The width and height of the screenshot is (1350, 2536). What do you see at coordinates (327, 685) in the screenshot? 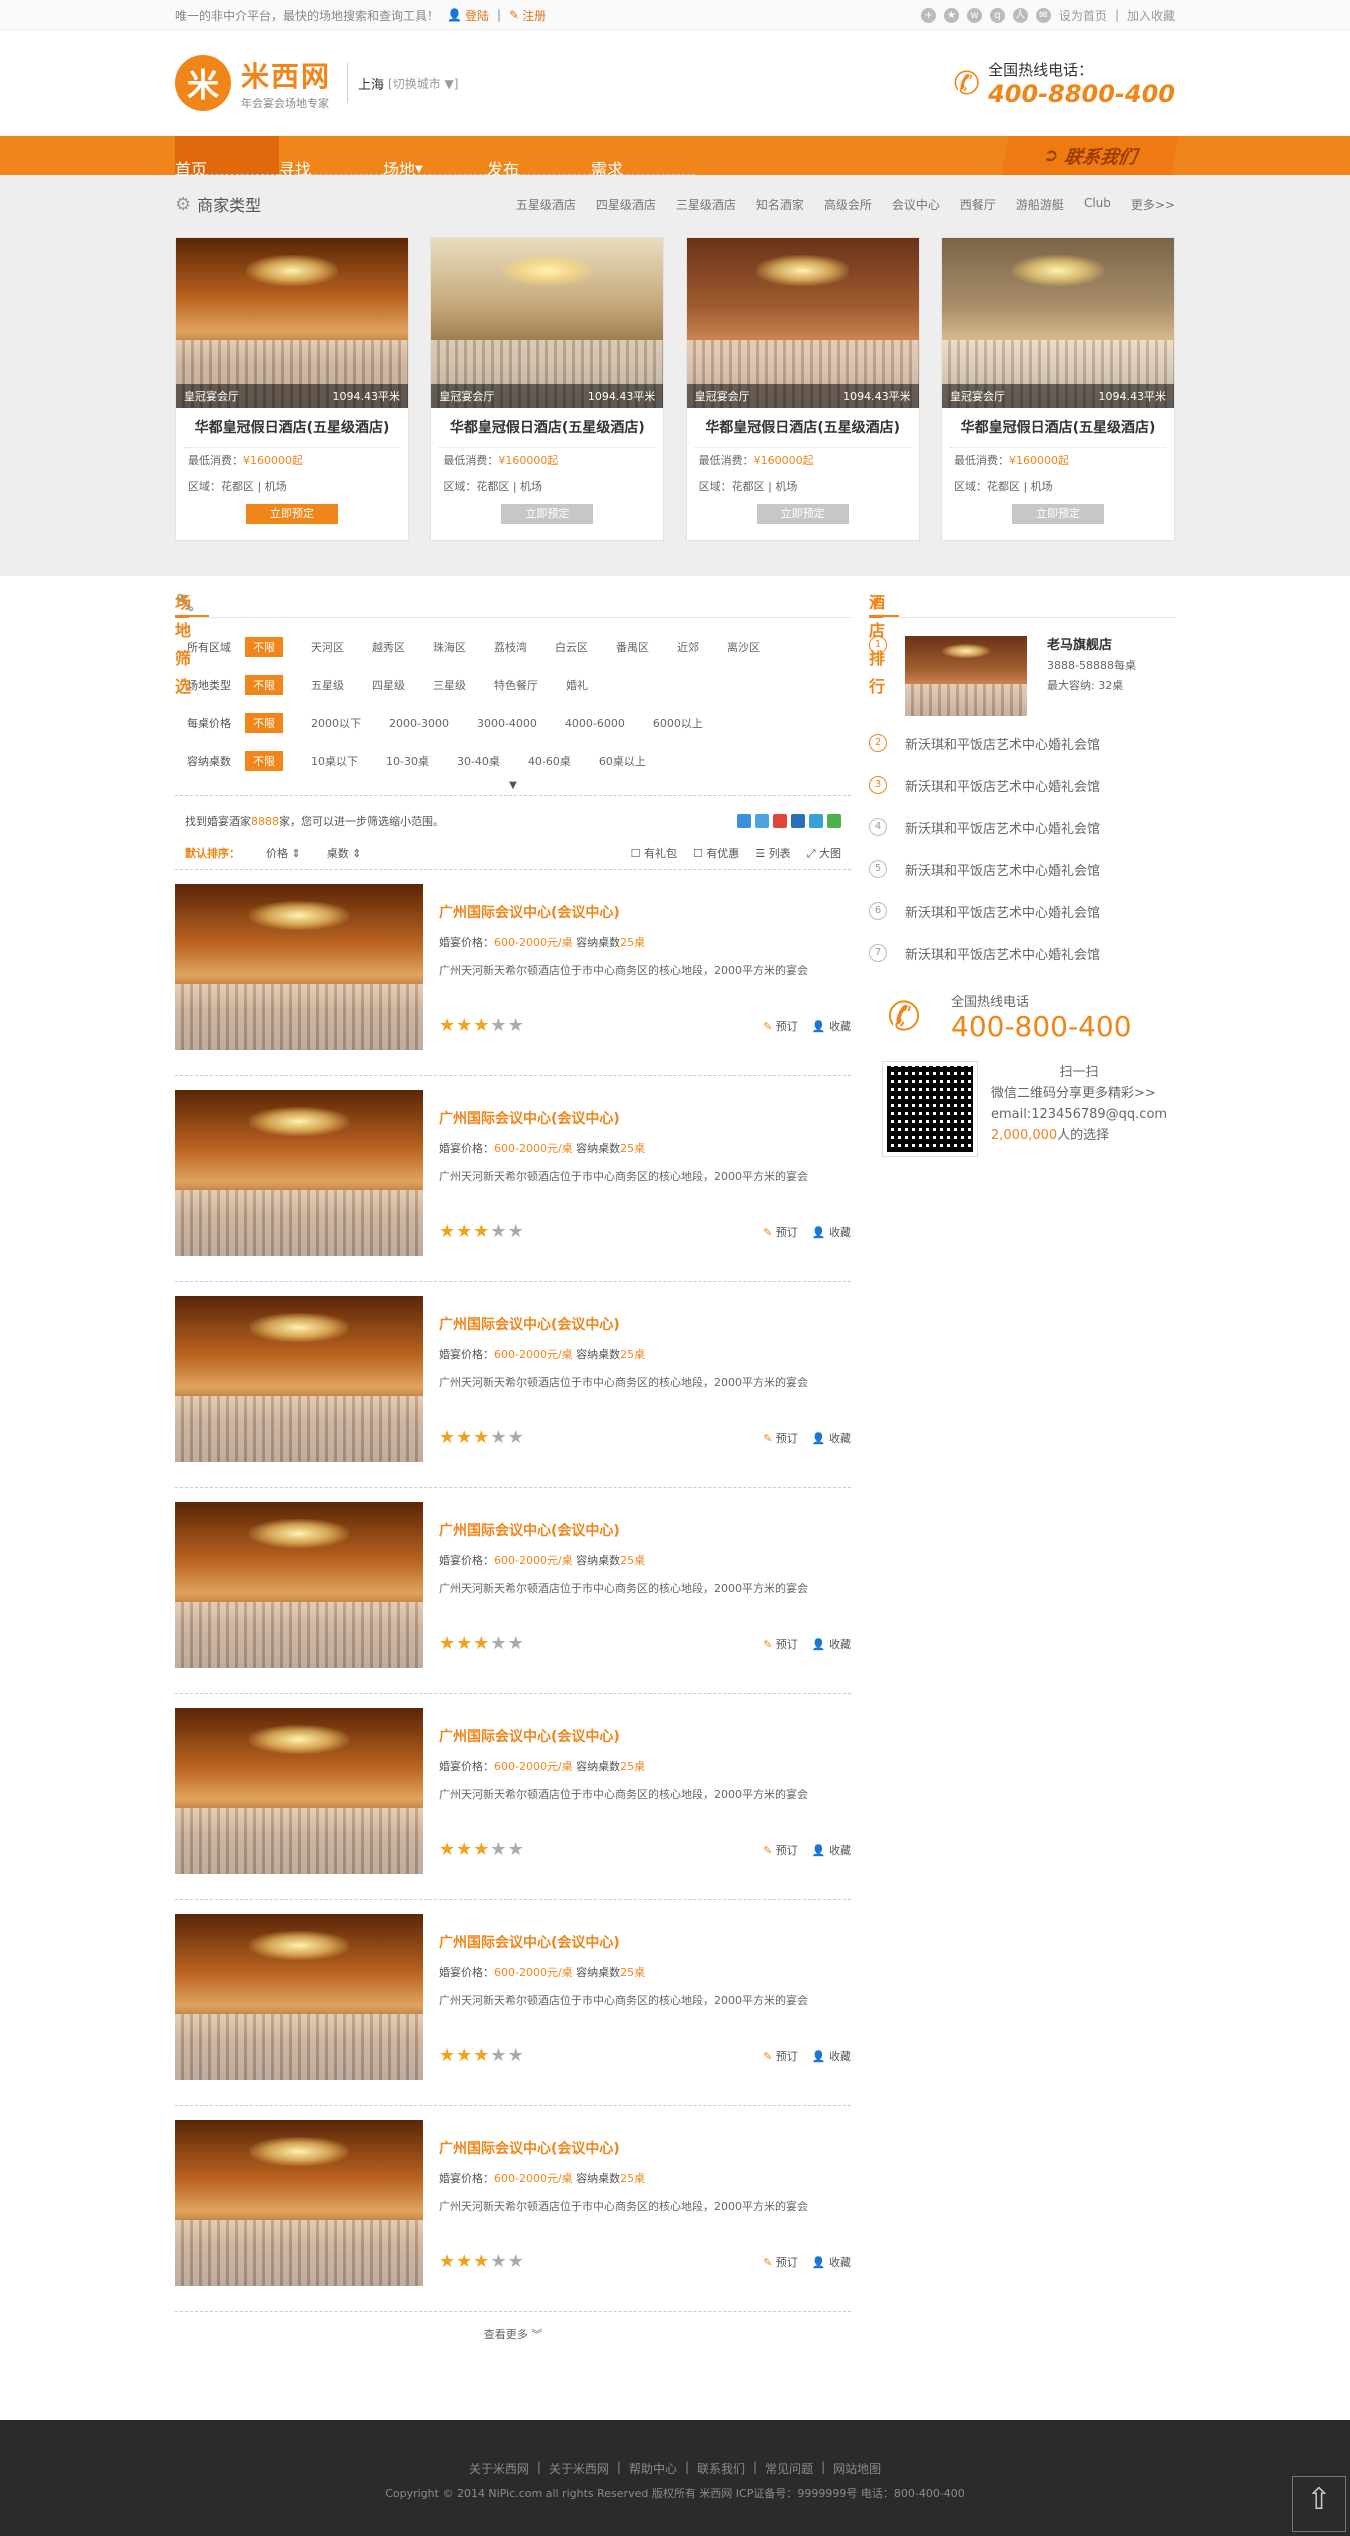
I see `filter-option: 五星级` at bounding box center [327, 685].